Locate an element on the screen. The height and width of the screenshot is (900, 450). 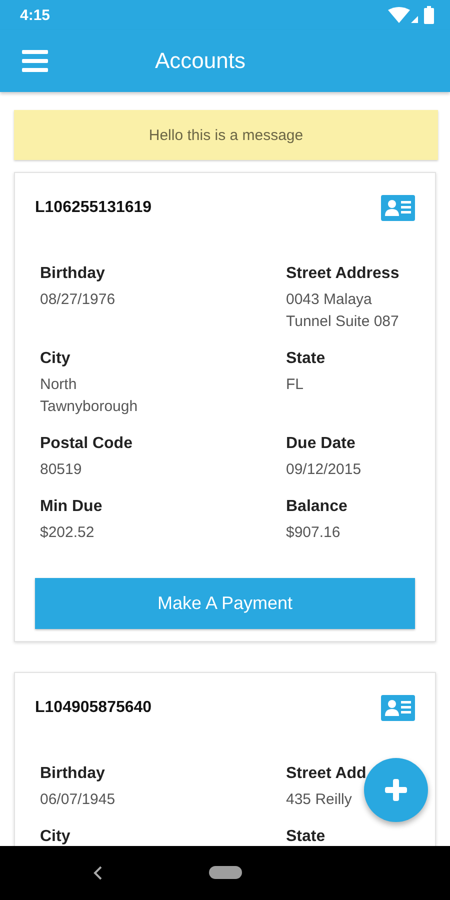
account-number: L104905875640 is located at coordinates (93, 708).